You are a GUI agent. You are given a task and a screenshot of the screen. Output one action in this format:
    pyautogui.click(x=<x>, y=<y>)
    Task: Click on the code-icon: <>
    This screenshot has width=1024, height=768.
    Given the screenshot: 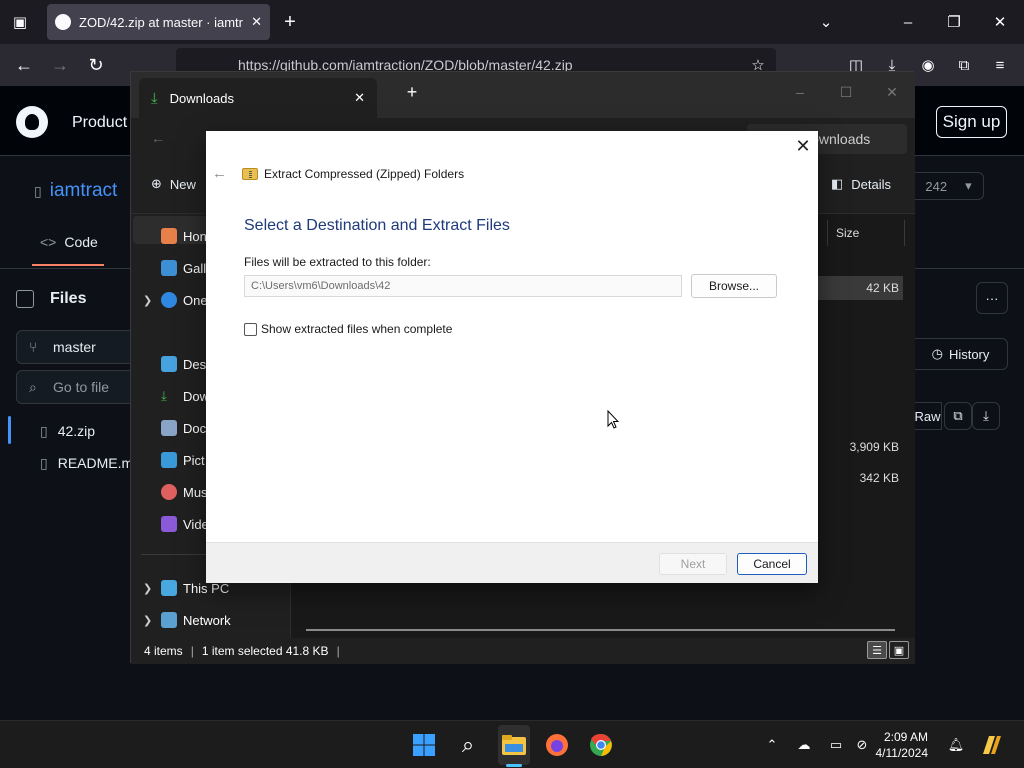 What is the action you would take?
    pyautogui.click(x=48, y=242)
    